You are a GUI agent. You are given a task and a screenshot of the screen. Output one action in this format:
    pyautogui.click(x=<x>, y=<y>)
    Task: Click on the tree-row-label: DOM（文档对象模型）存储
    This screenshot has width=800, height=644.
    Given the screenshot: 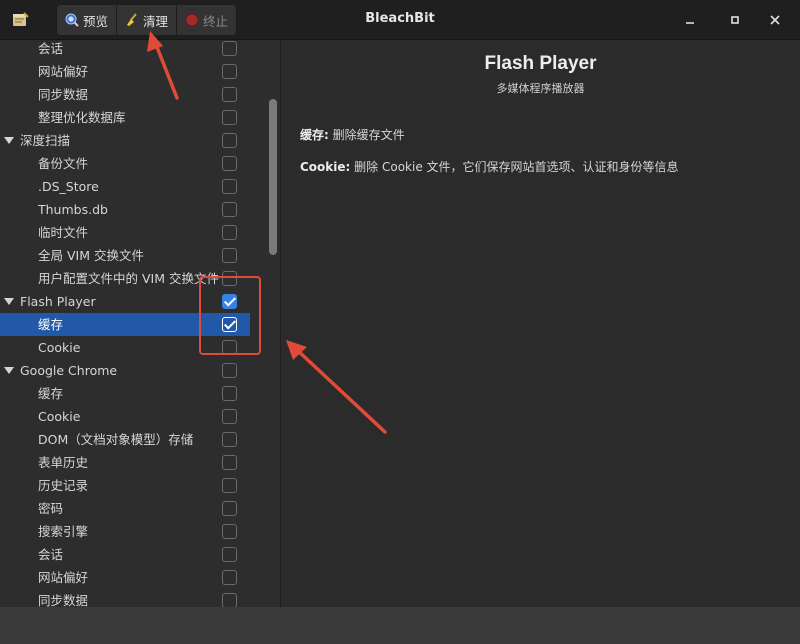 What is the action you would take?
    pyautogui.click(x=116, y=439)
    